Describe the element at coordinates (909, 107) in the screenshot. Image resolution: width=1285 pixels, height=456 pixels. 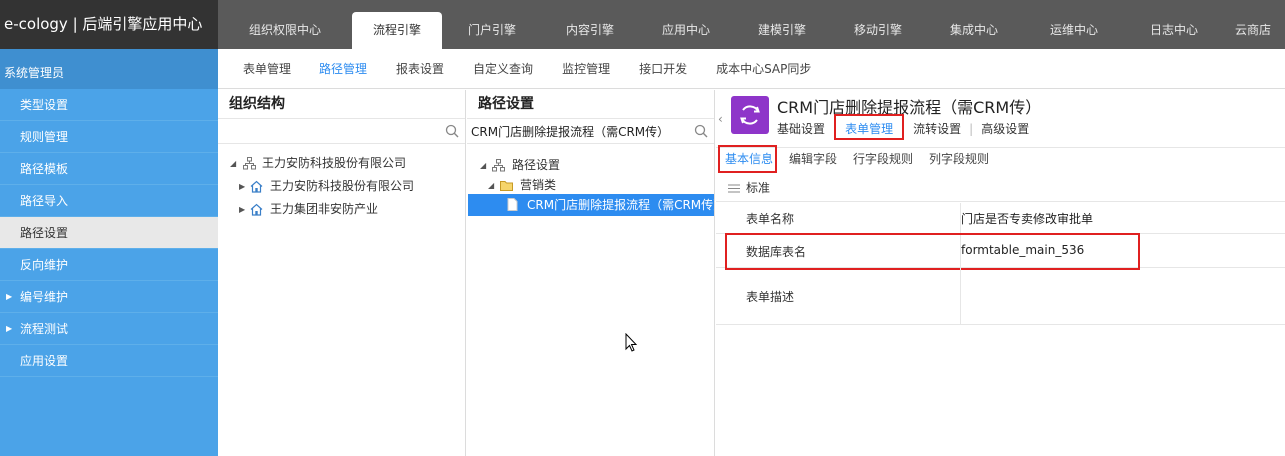
I see `workflow-title: CRM门店删除提报流程（需CRM传）` at that location.